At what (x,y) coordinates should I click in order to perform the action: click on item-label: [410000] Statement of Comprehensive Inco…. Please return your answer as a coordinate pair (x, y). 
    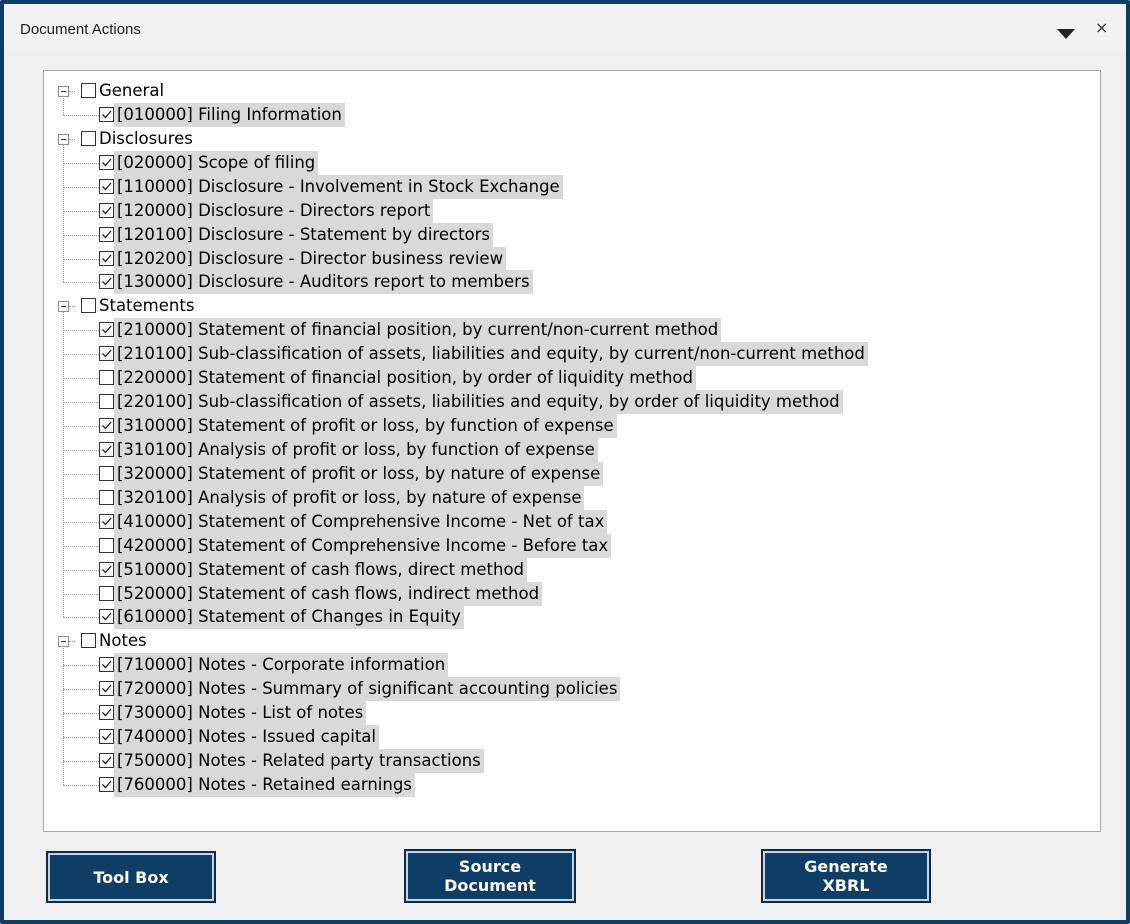
    Looking at the image, I should click on (361, 521).